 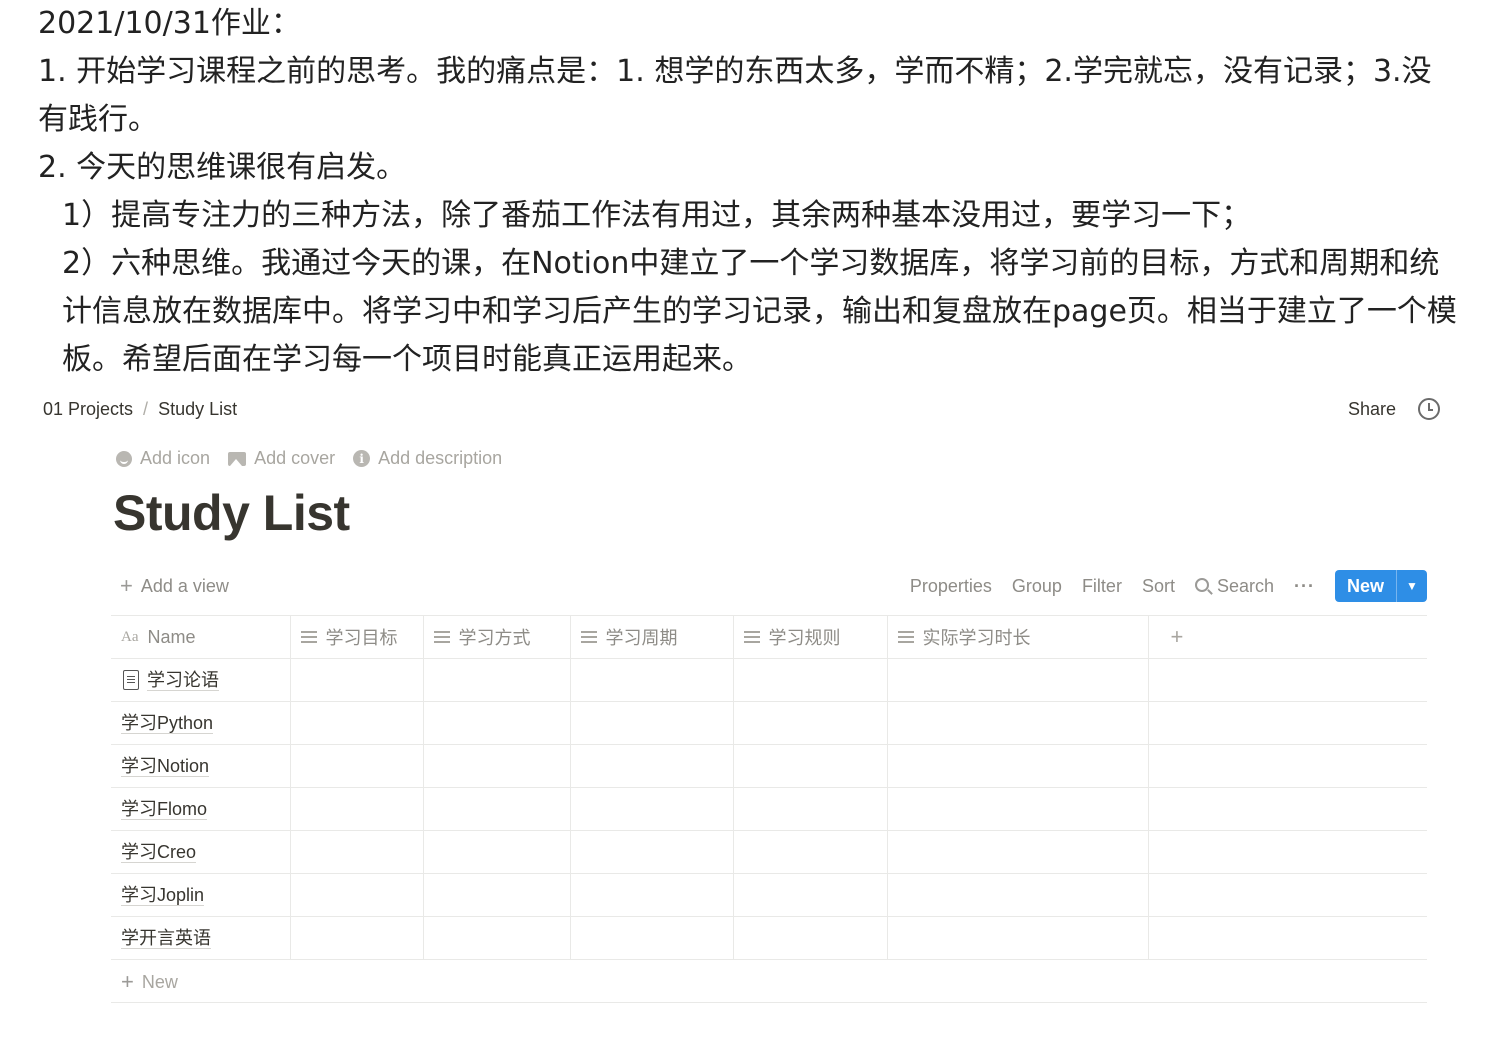 What do you see at coordinates (1102, 586) in the screenshot?
I see `filter-button: Filter` at bounding box center [1102, 586].